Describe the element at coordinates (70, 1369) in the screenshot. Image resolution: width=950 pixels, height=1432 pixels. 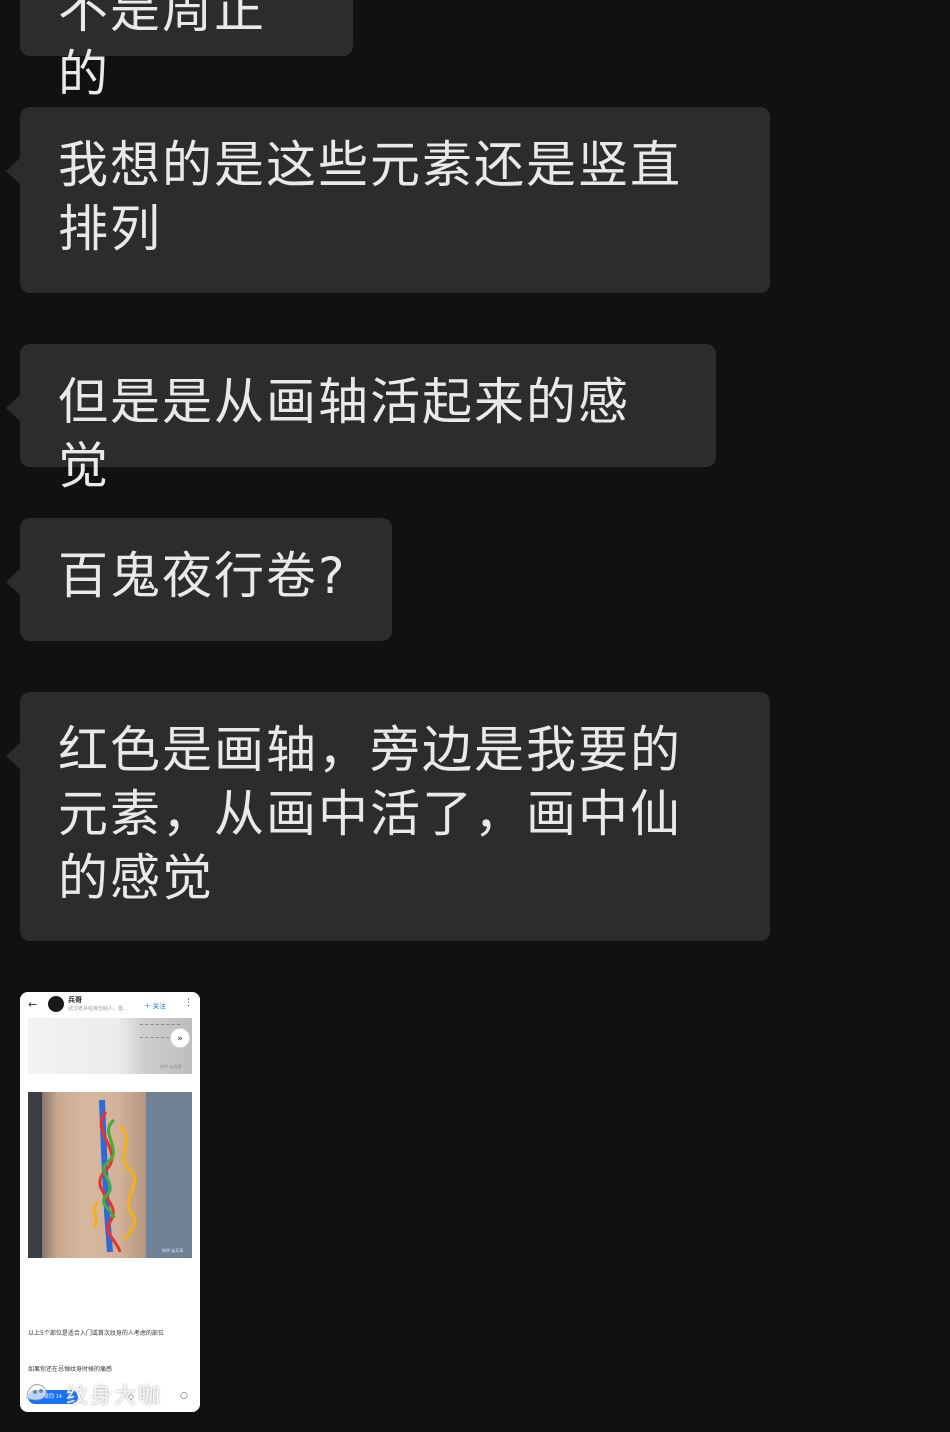
I see `article-paragraph: 如果你还在忌惮纹身时候的痛感` at that location.